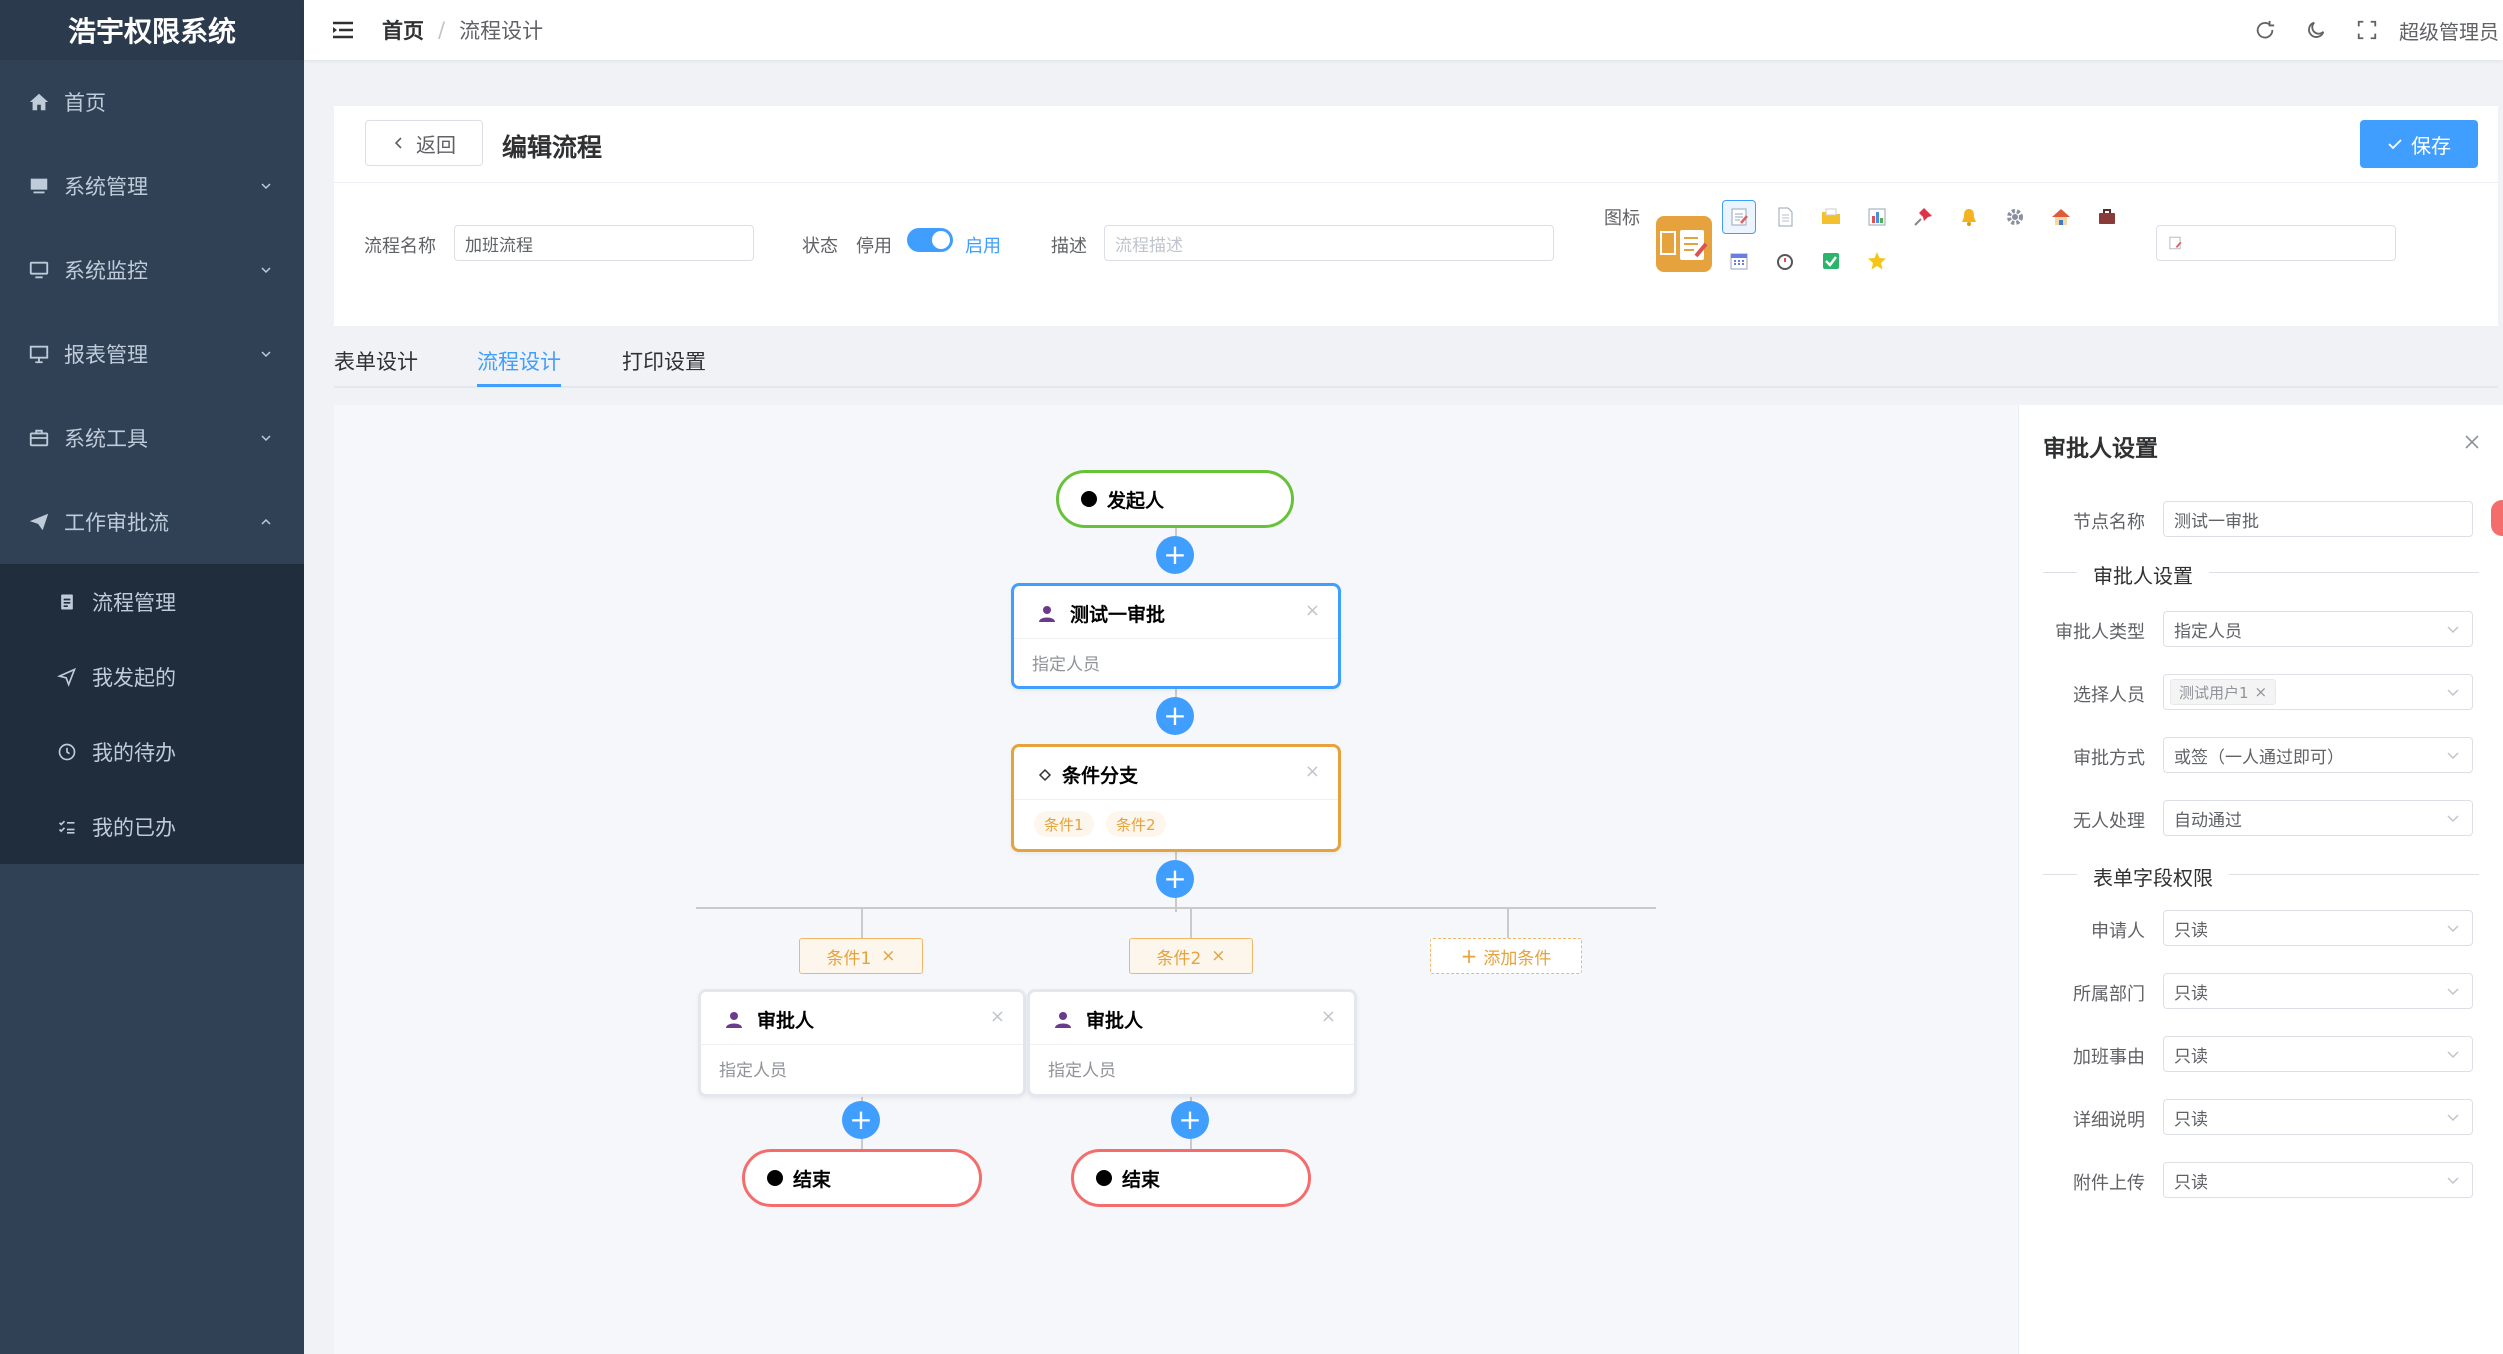  I want to click on icon-value-input, so click(2276, 243).